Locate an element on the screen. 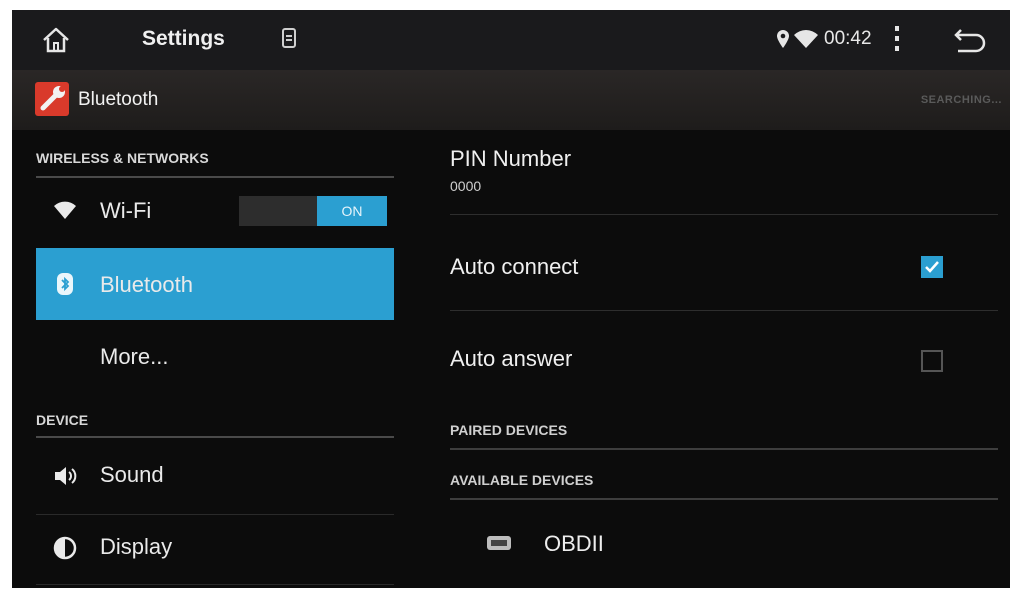 The height and width of the screenshot is (590, 1021). auto-connect-checkbox is located at coordinates (932, 267).